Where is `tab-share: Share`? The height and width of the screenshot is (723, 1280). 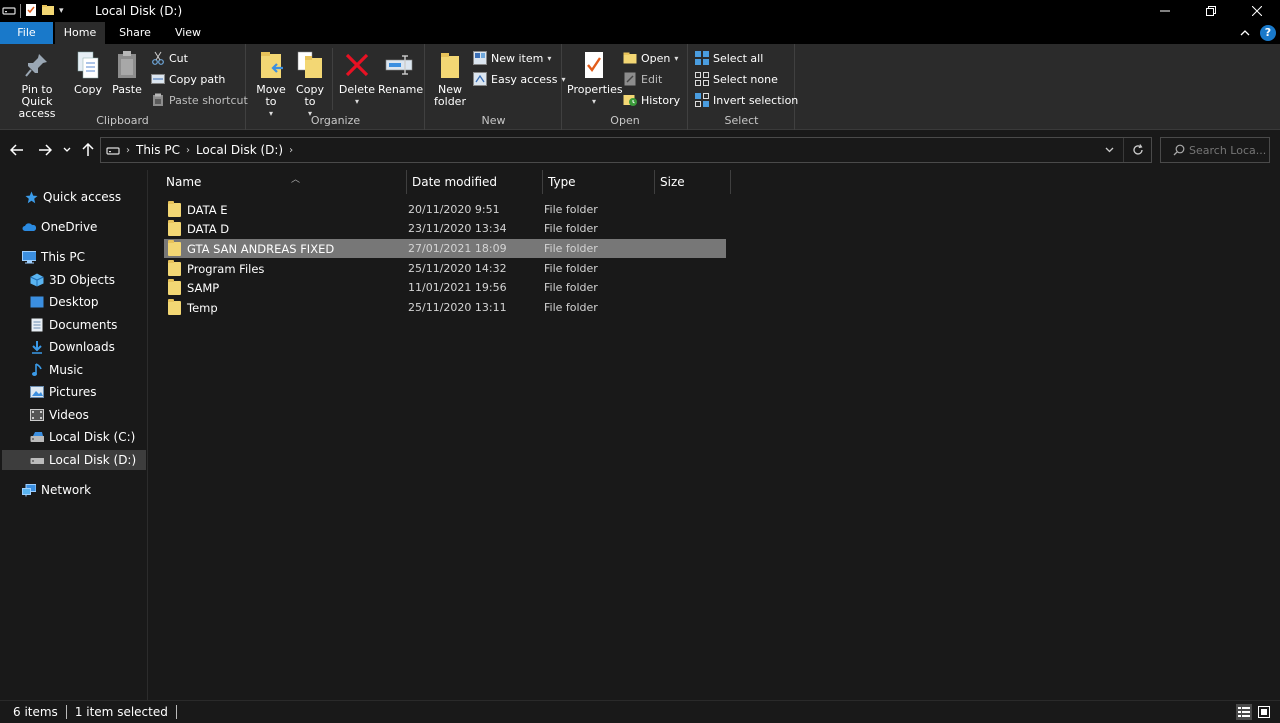 tab-share: Share is located at coordinates (135, 33).